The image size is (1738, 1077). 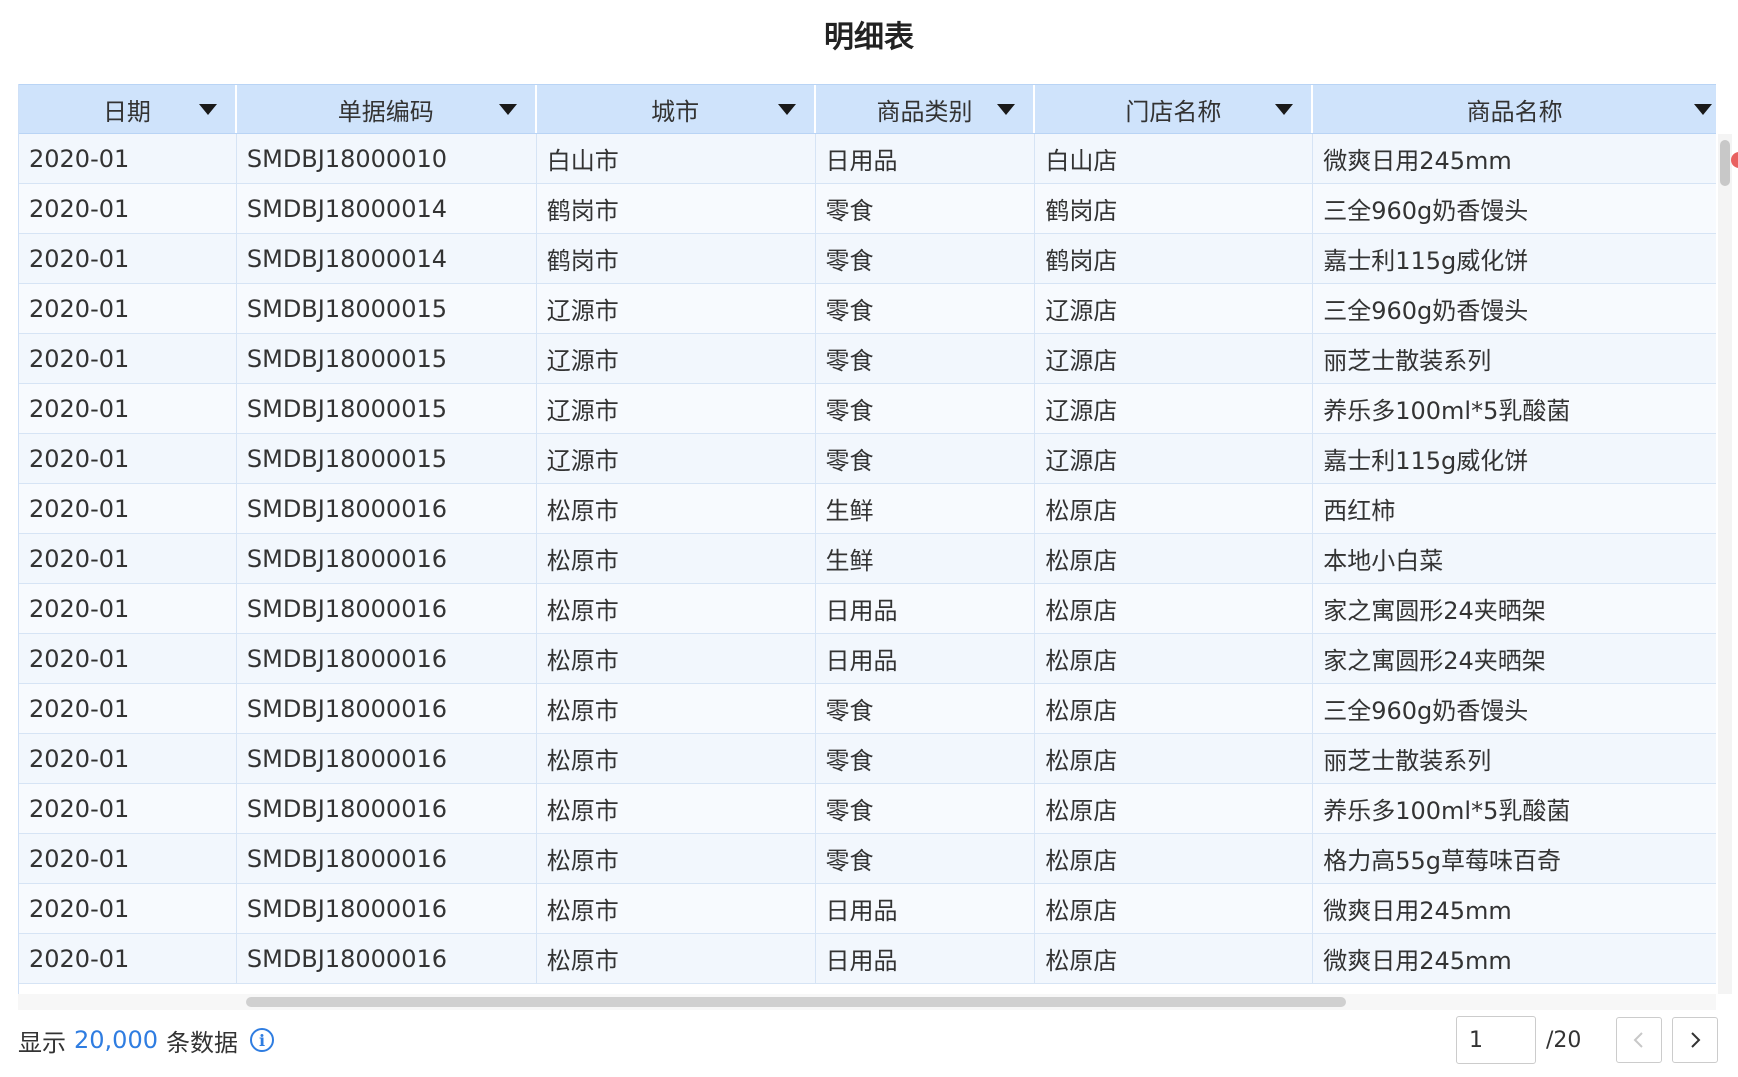 I want to click on table-row: 2020-01 SMDBJ18000010 白山市 日用品 白山店 微爽日用245mm, so click(x=867, y=159).